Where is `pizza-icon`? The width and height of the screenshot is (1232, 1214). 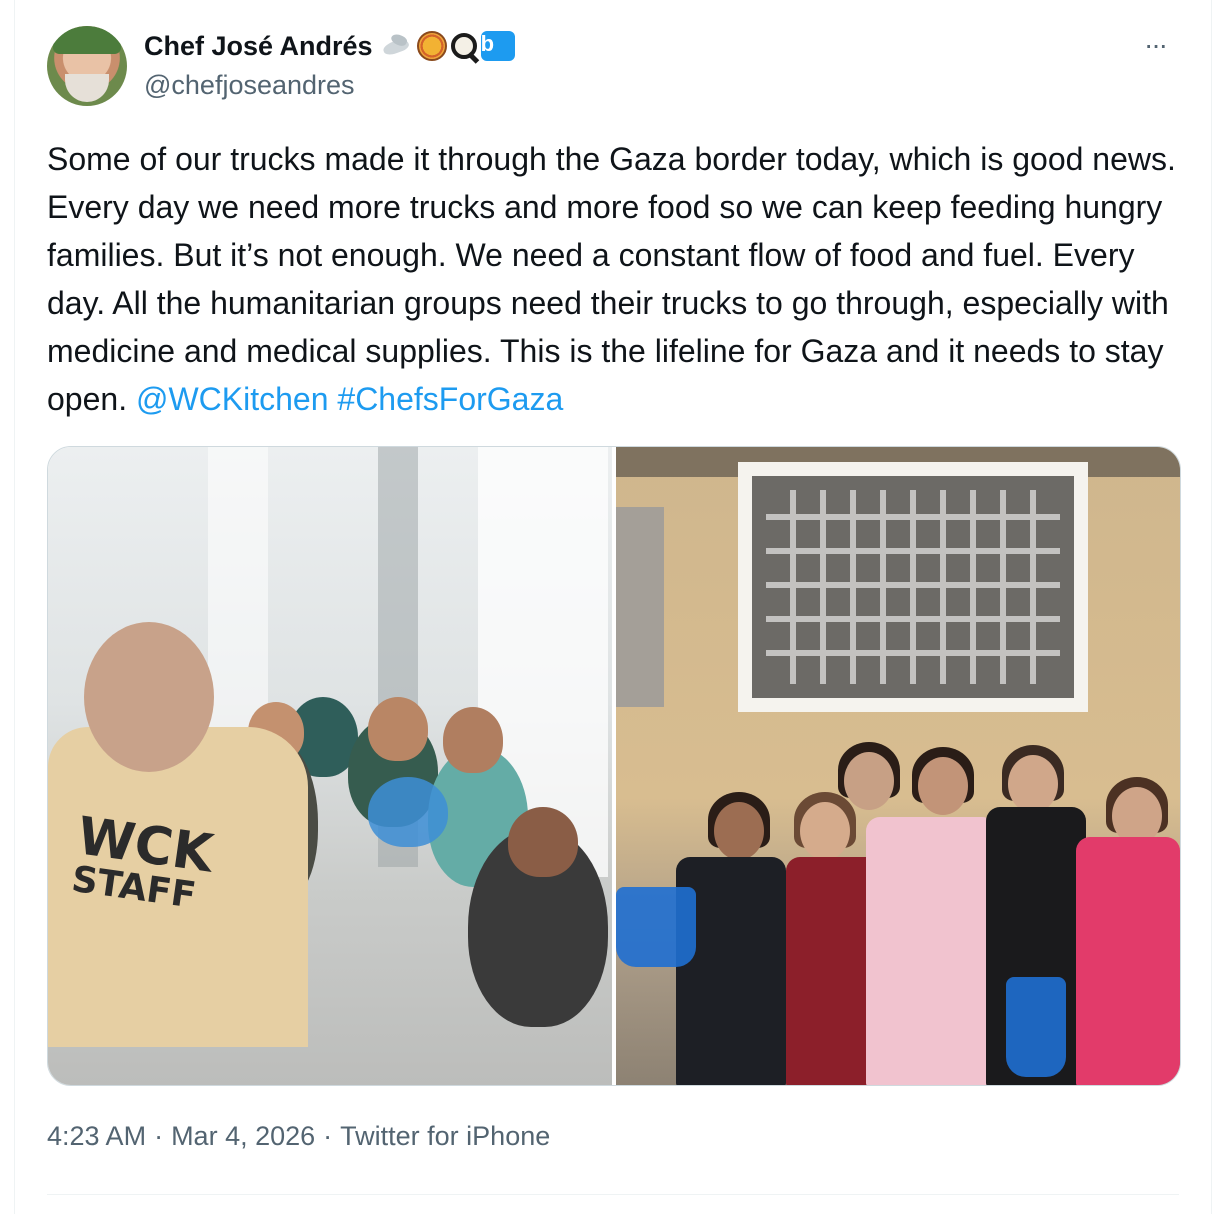 pizza-icon is located at coordinates (431, 46).